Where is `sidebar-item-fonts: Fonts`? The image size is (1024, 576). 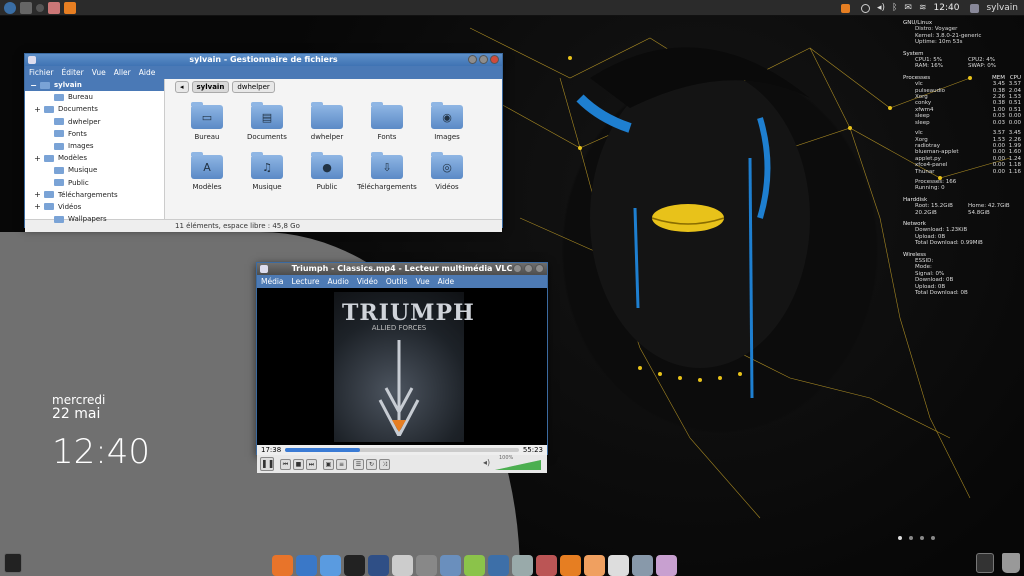
sidebar-item-fonts: Fonts is located at coordinates (94, 134).